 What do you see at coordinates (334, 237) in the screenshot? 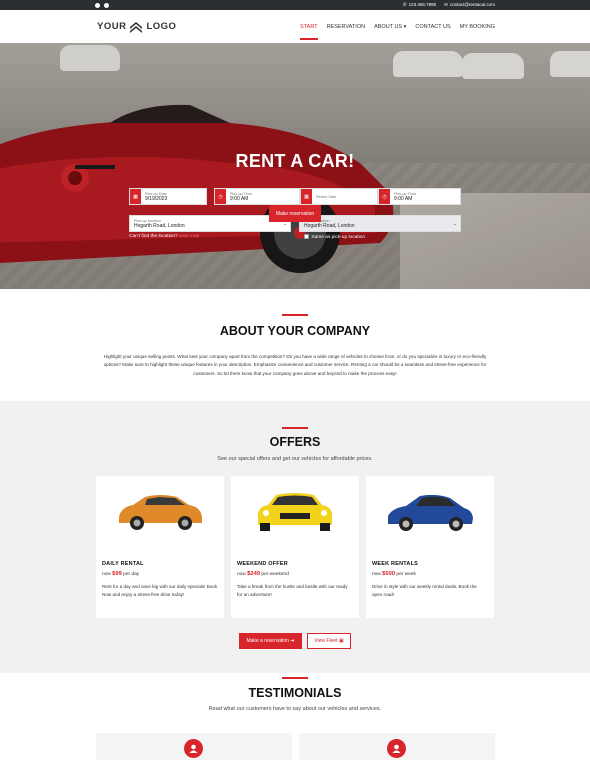
I see `same-as-pickup-checkbox: Same as pick-up location` at bounding box center [334, 237].